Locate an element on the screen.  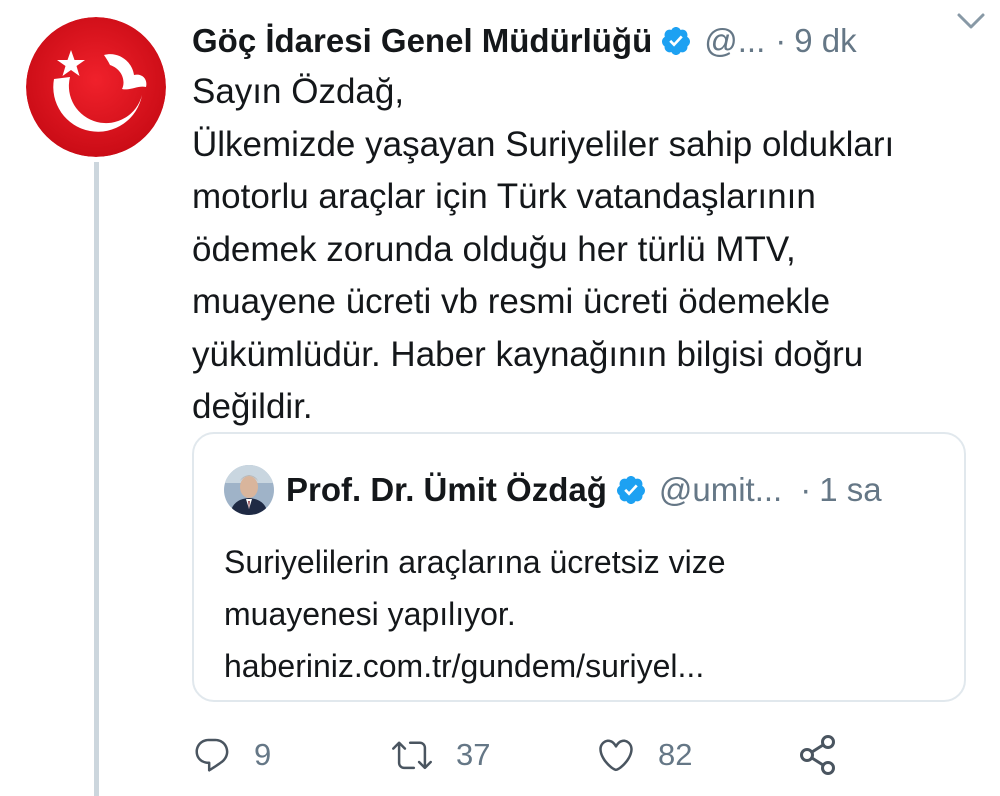
like-button: 82 is located at coordinates (644, 755).